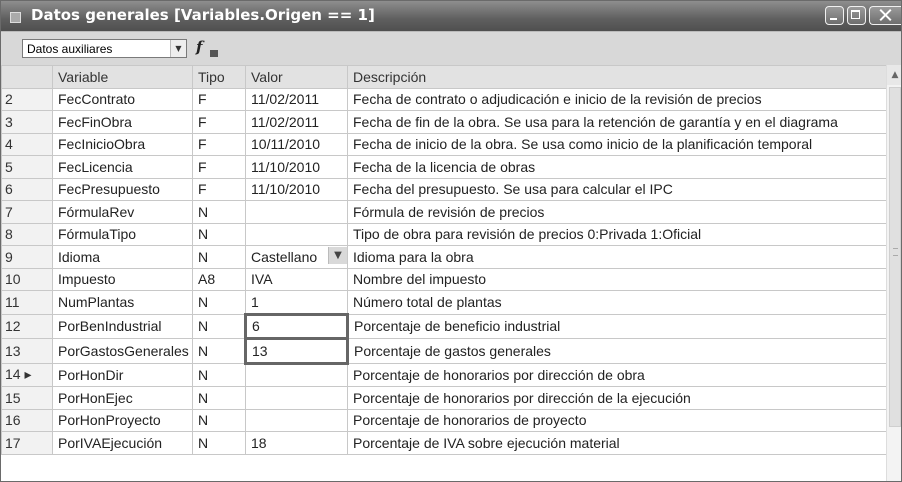 The height and width of the screenshot is (482, 902). Describe the element at coordinates (122, 279) in the screenshot. I see `variable-cell: Impuesto` at that location.